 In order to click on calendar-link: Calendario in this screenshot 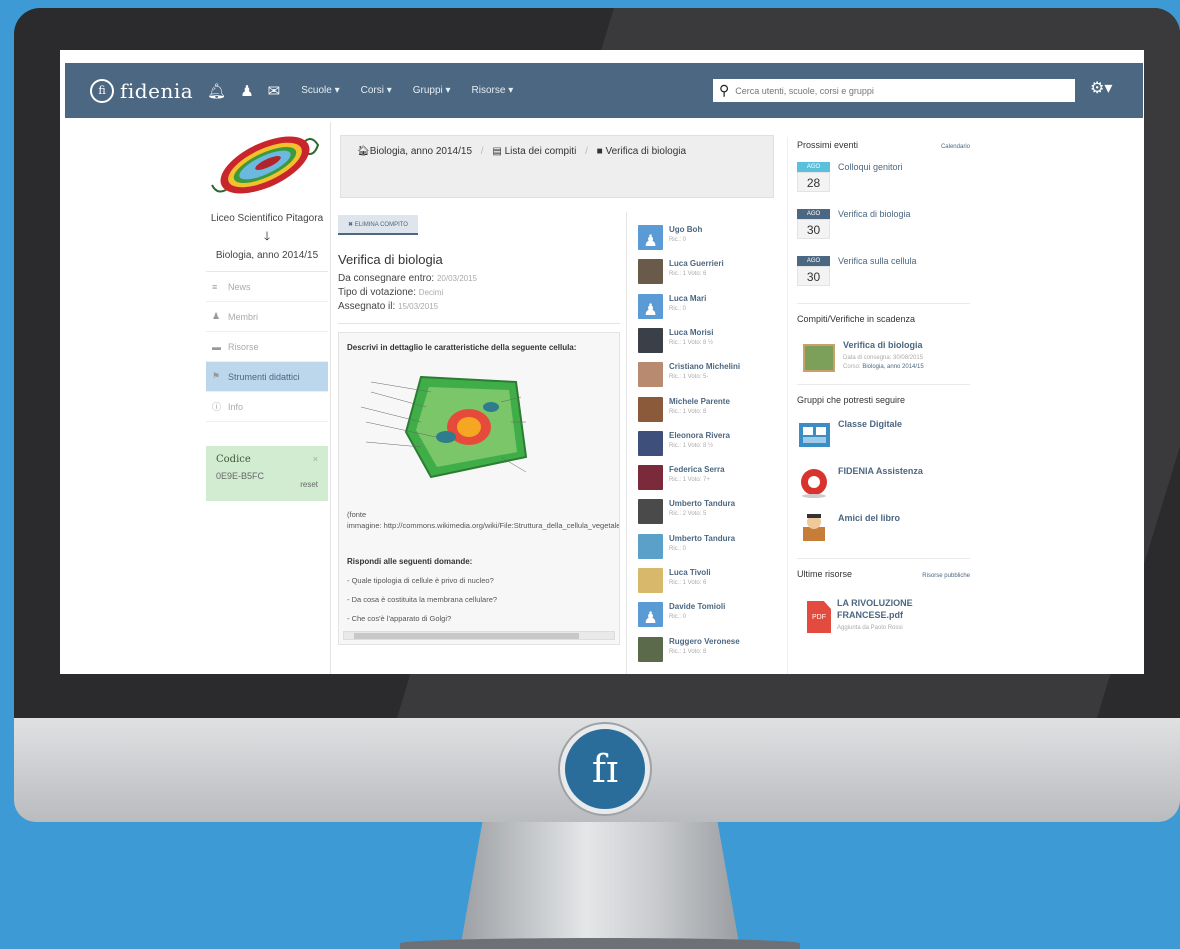, I will do `click(955, 147)`.